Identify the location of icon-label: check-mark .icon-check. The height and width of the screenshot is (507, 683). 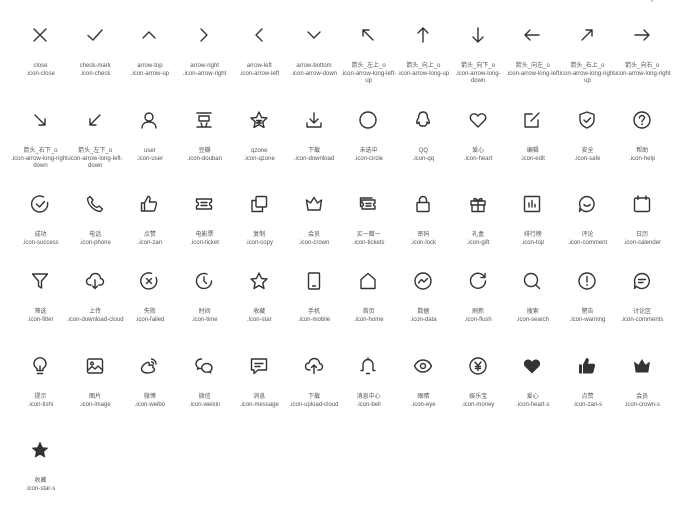
(95, 70).